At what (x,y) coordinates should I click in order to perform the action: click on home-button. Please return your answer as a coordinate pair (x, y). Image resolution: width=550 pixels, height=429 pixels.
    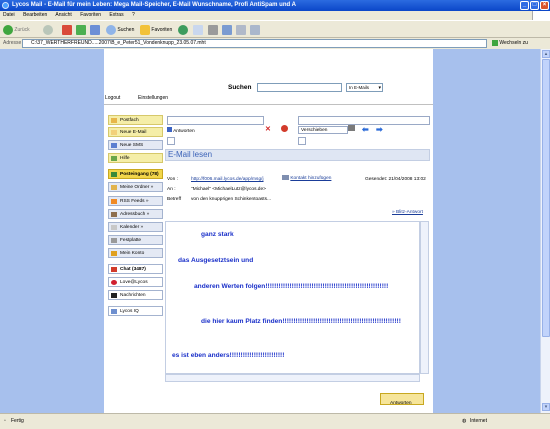
    Looking at the image, I should click on (95, 30).